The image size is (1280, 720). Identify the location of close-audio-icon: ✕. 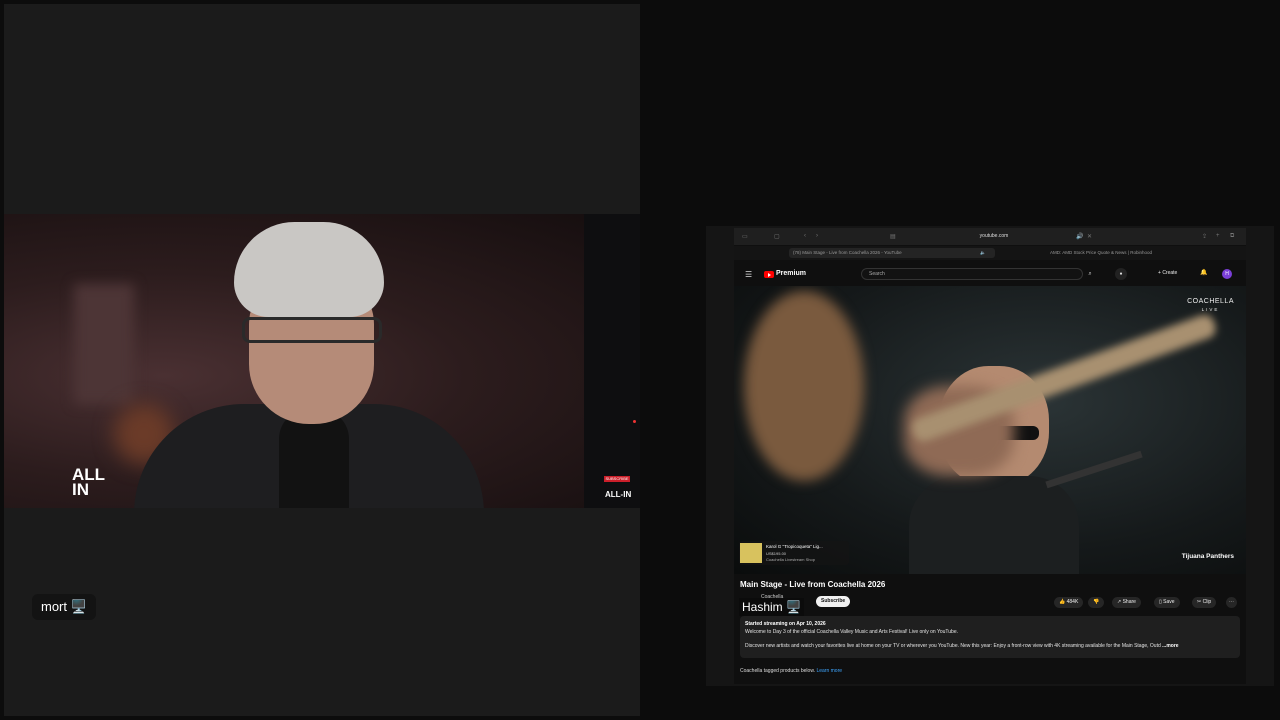
(1089, 236).